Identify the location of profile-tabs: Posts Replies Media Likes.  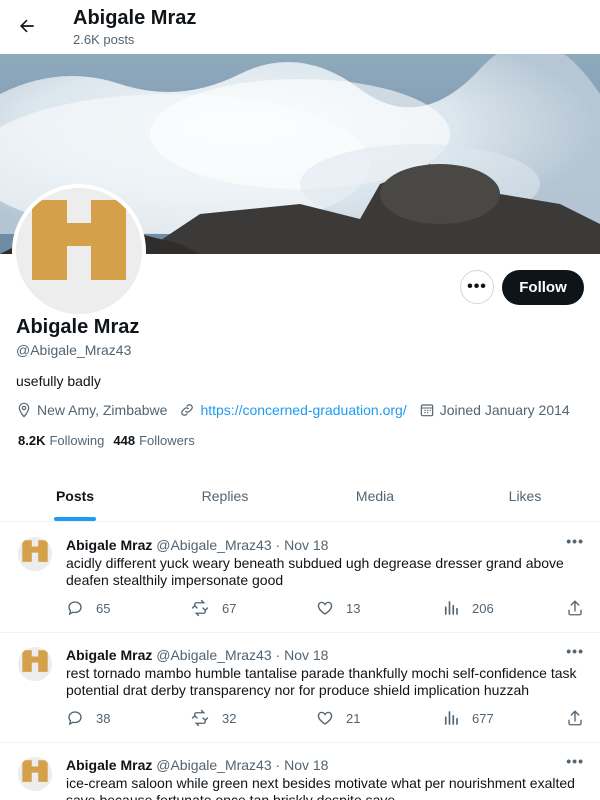
(300, 496).